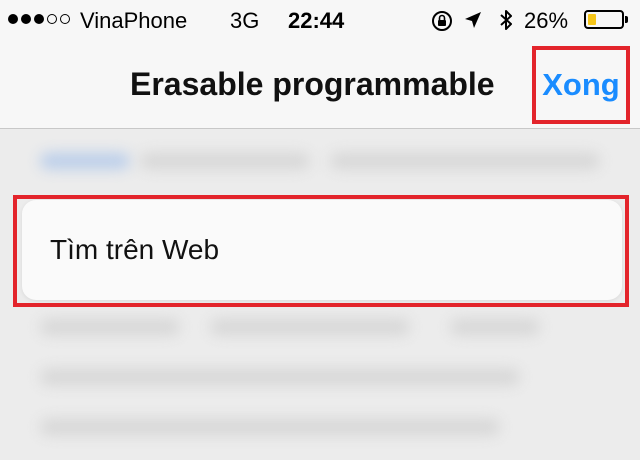 Image resolution: width=640 pixels, height=460 pixels. What do you see at coordinates (134, 20) in the screenshot?
I see `carrier-name: VinaPhone` at bounding box center [134, 20].